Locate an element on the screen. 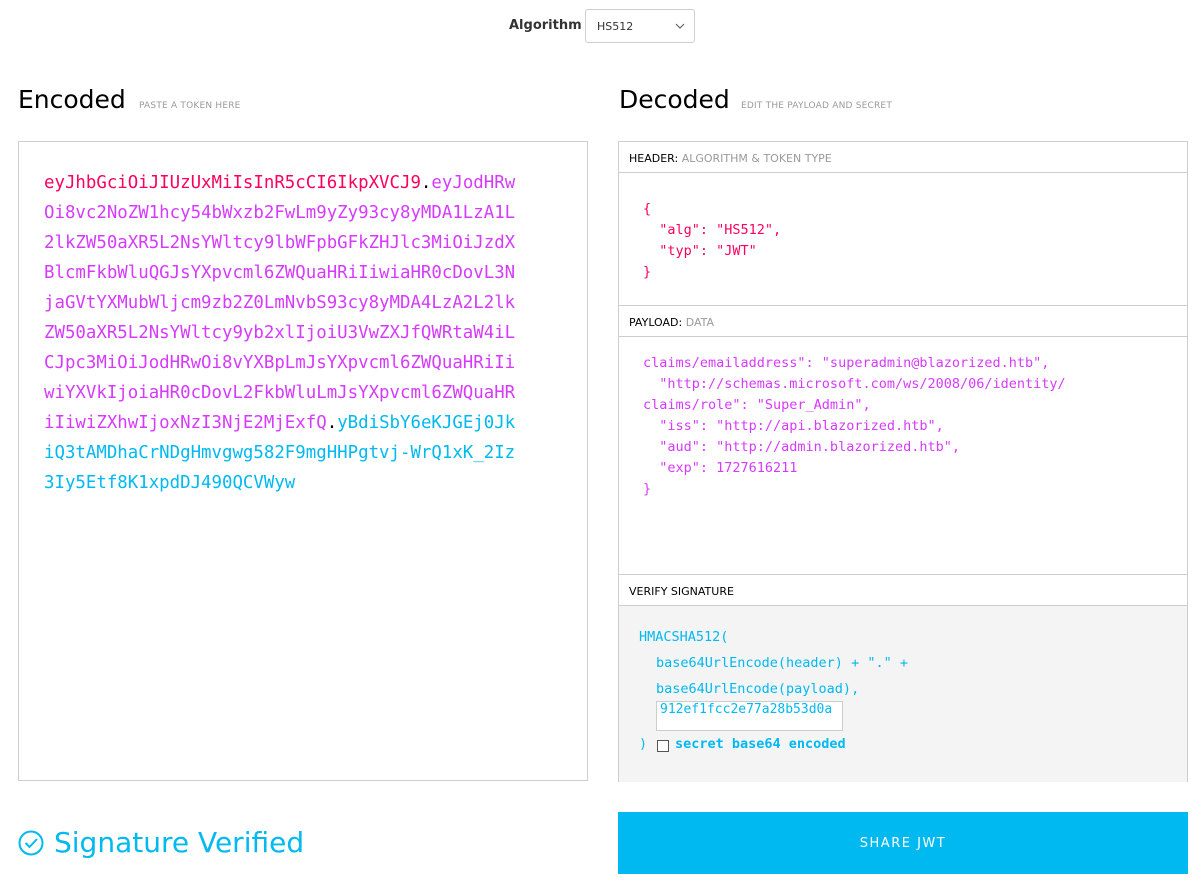  verify-line-payload: base64UrlEncode(payload), is located at coordinates (758, 689).